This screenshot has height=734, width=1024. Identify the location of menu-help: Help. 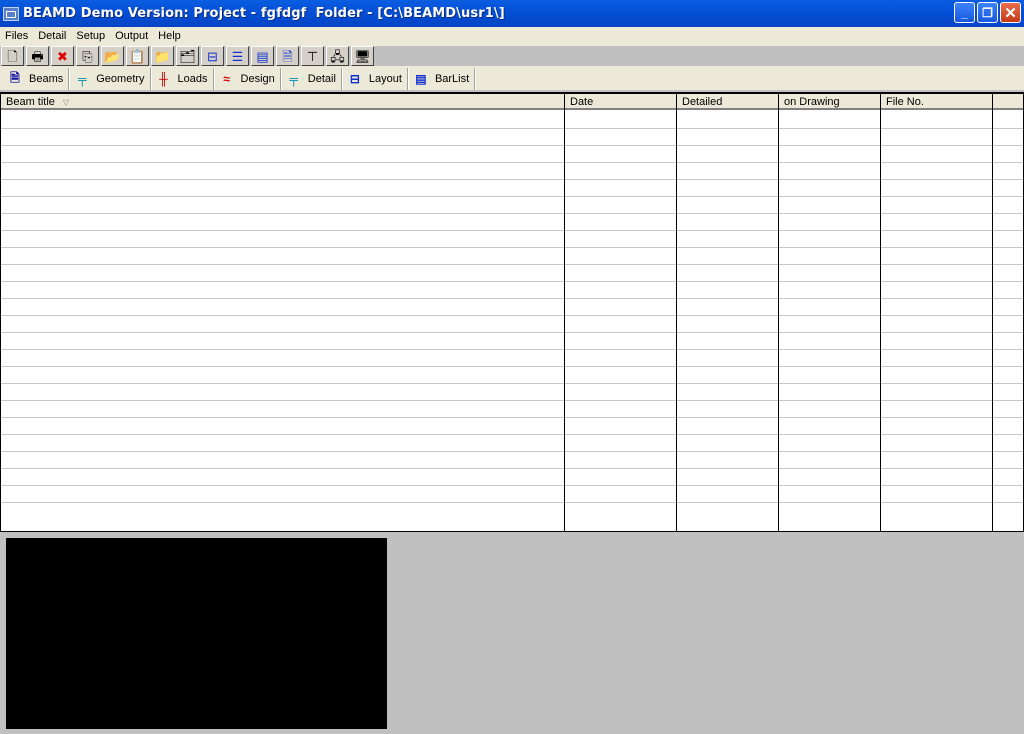
(169, 36).